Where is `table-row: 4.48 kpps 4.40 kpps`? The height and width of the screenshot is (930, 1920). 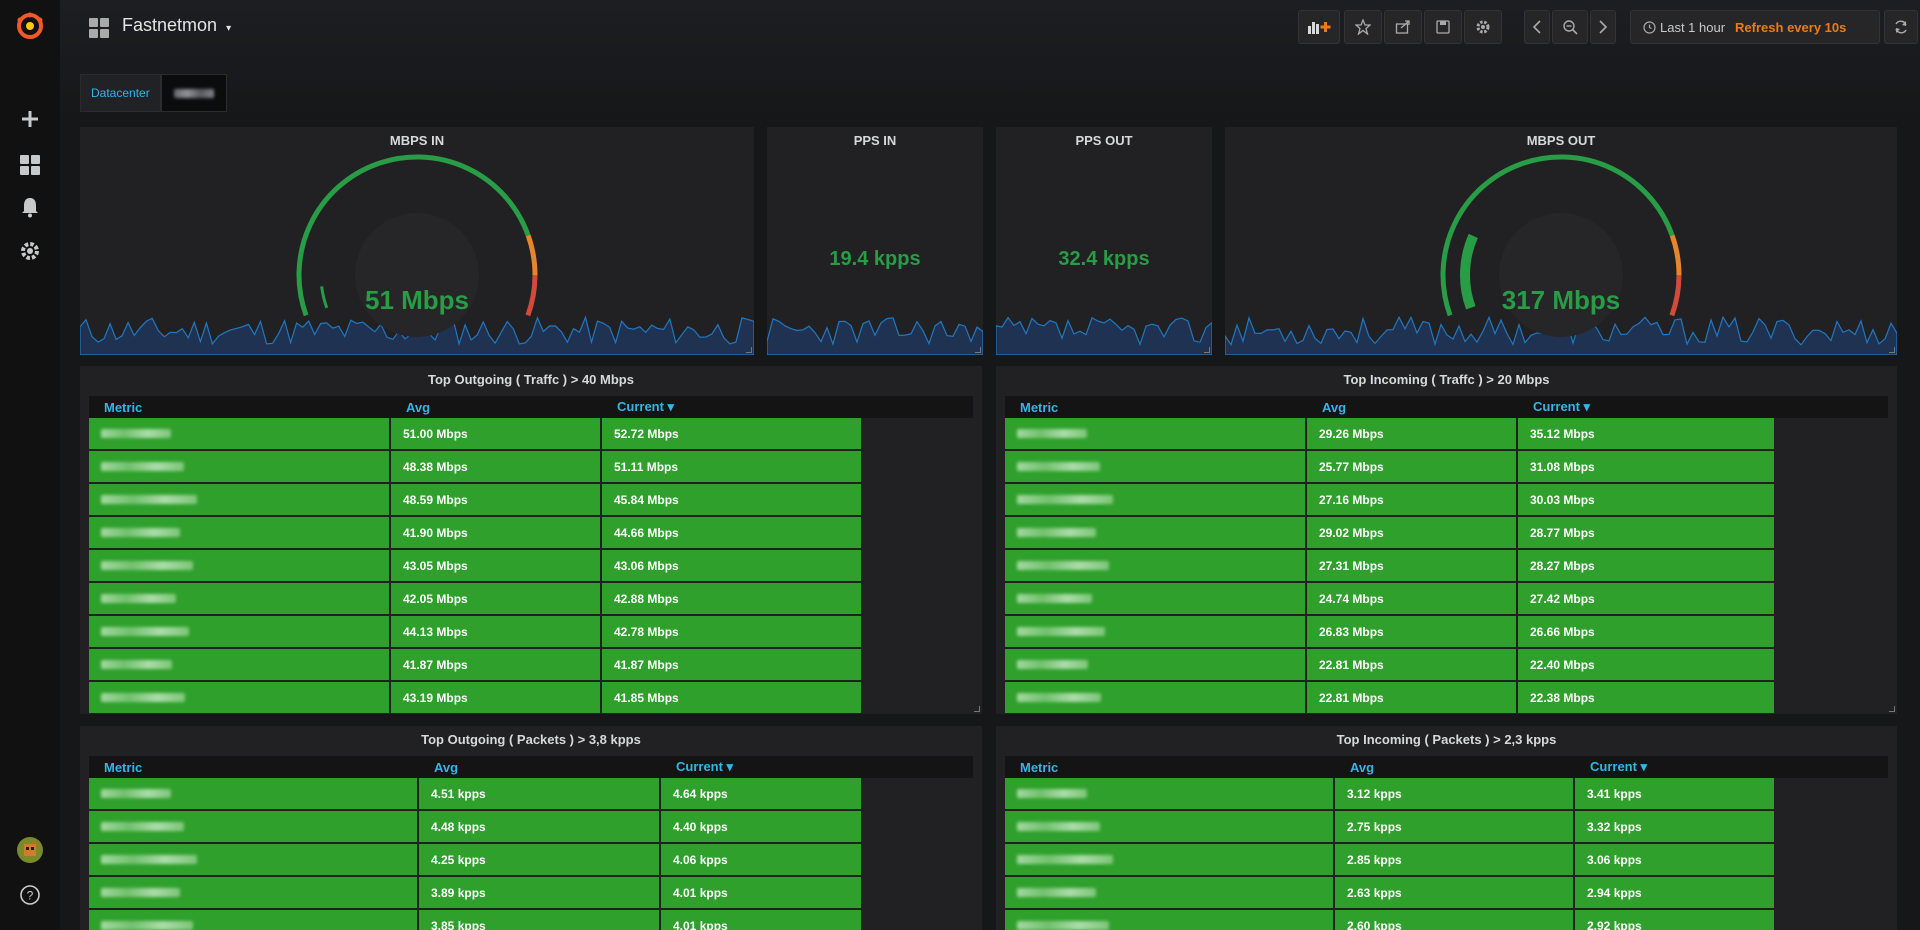 table-row: 4.48 kpps 4.40 kpps is located at coordinates (531, 827).